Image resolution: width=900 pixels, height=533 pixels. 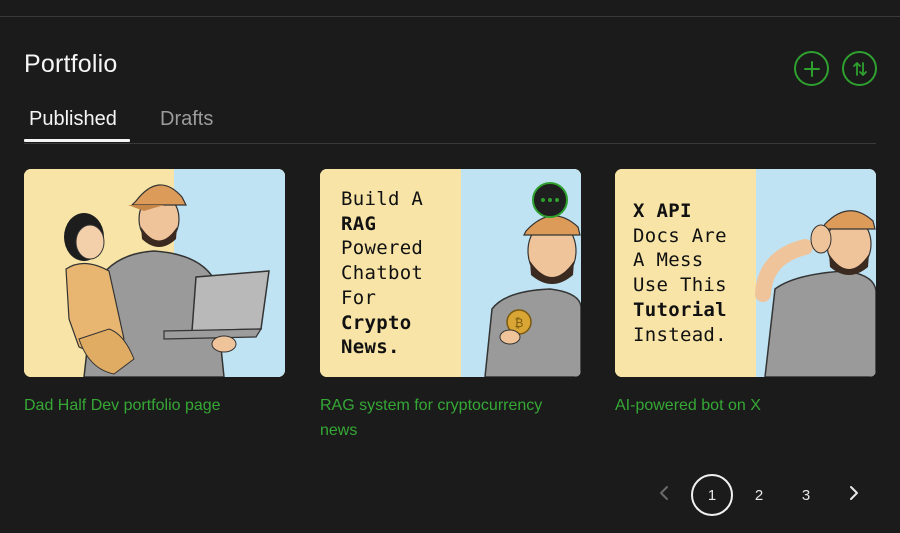 What do you see at coordinates (450, 126) in the screenshot?
I see `tab-bar: Published Drafts` at bounding box center [450, 126].